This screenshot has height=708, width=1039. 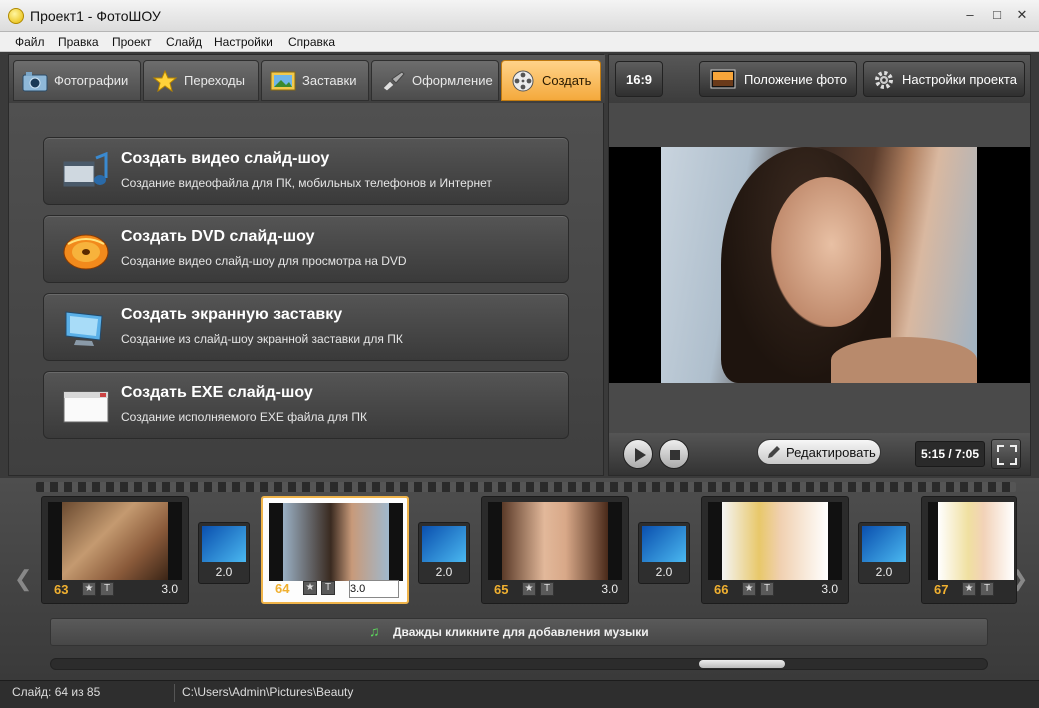 I want to click on slide-thumbnail: 65 ★ T 3.0, so click(x=555, y=550).